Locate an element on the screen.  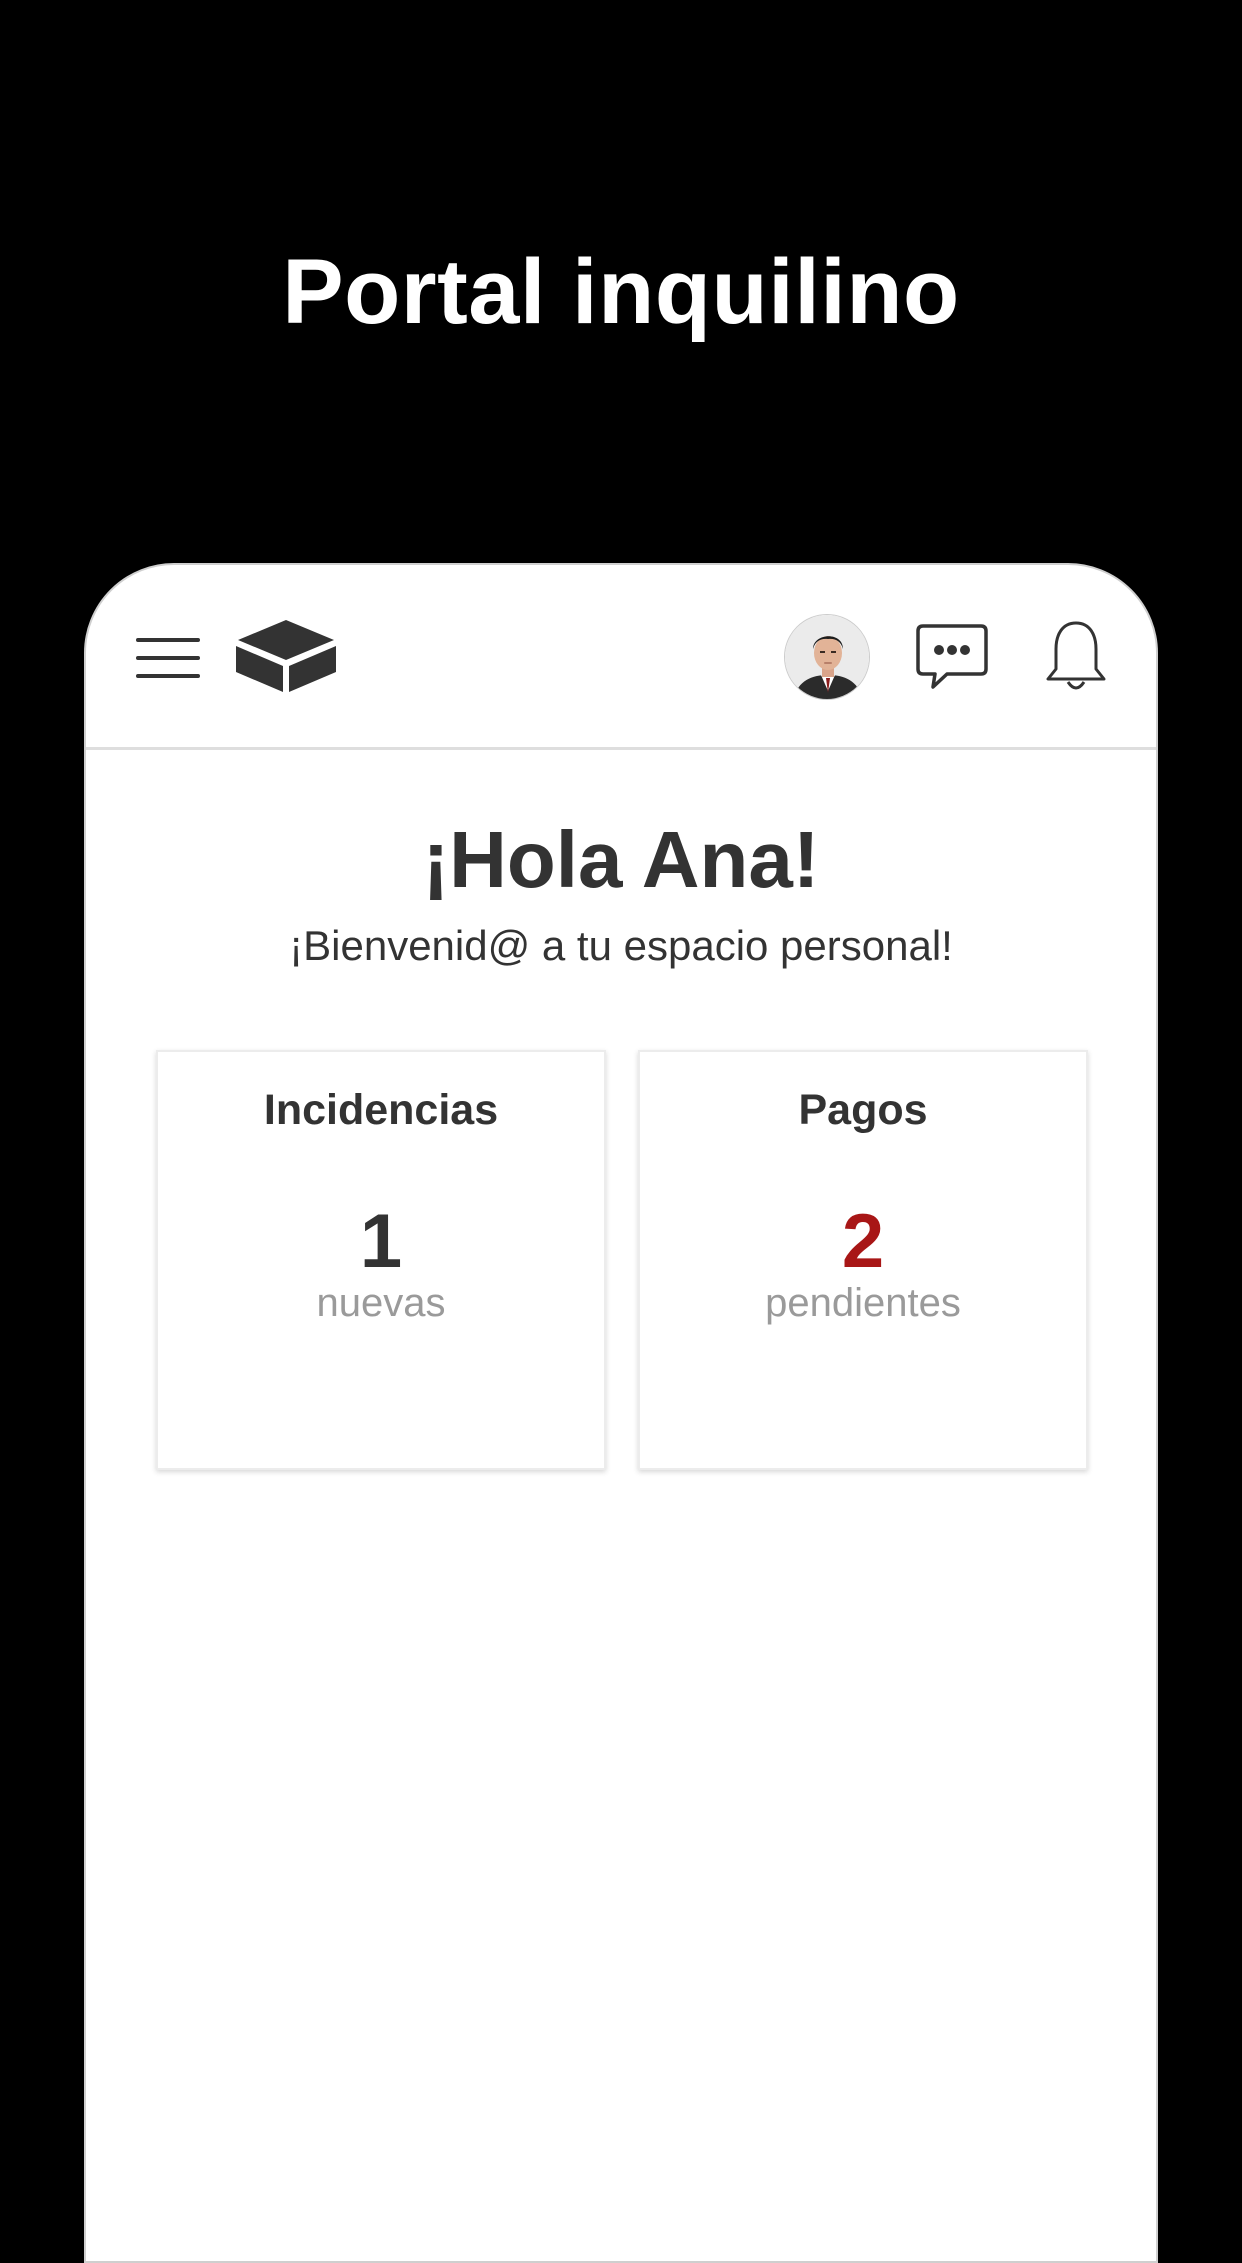
avatar is located at coordinates (827, 657).